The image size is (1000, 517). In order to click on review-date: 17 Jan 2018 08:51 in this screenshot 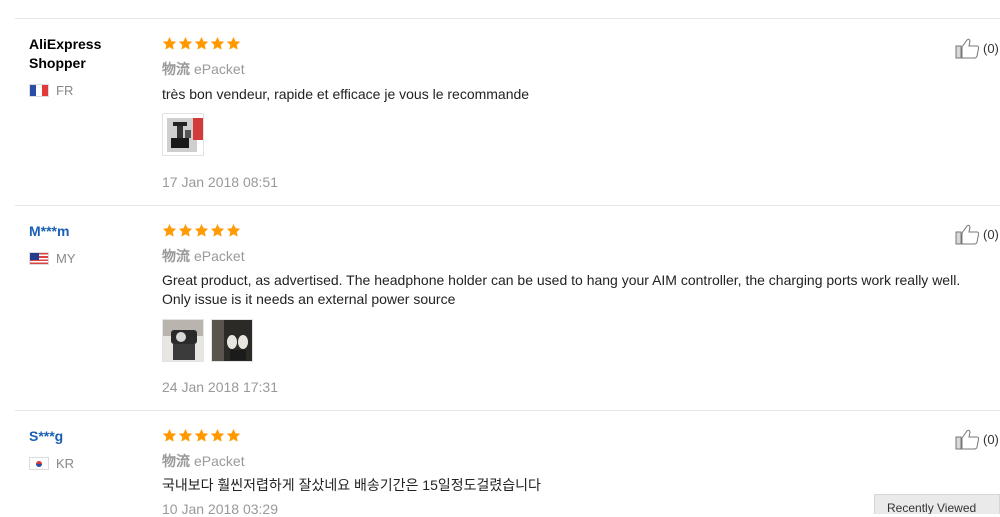, I will do `click(220, 182)`.